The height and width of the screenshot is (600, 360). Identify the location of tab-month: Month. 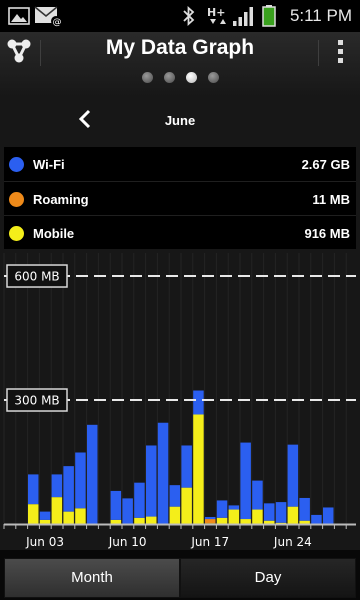
(92, 578).